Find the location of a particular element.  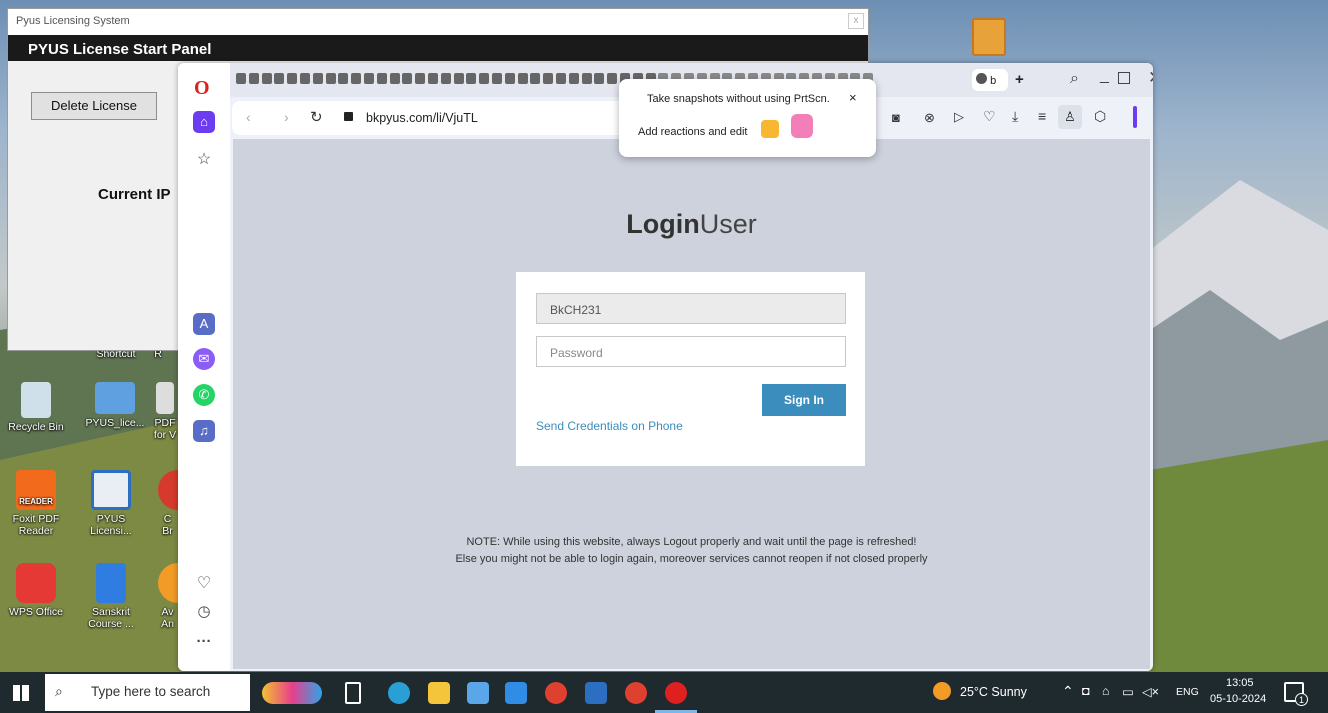

easy-setup-icon: ≡ is located at coordinates (1042, 116).